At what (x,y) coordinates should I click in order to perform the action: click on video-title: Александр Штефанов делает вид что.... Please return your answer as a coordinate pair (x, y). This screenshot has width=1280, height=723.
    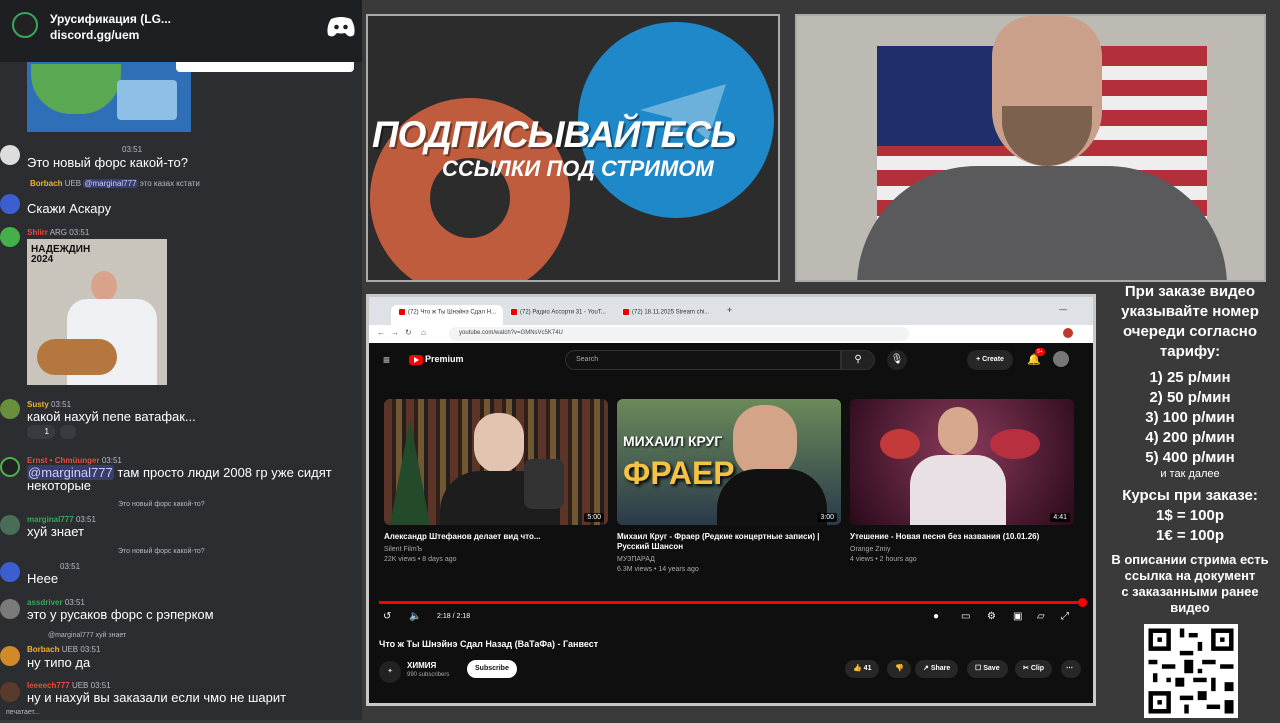
    Looking at the image, I should click on (496, 537).